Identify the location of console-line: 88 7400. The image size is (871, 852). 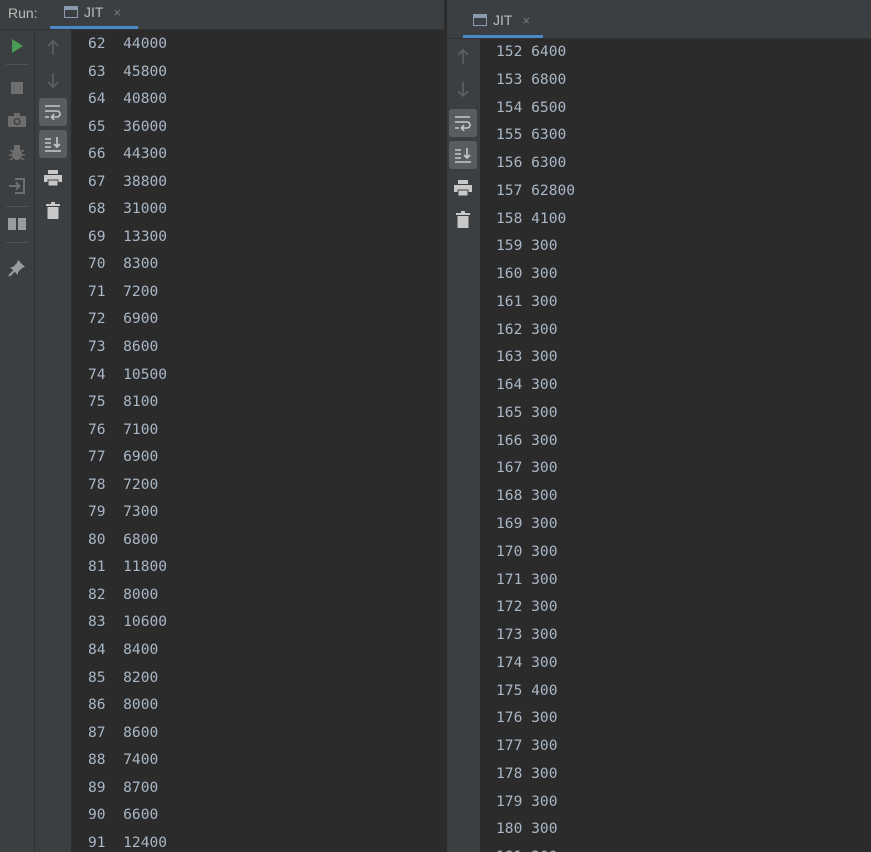
(123, 760).